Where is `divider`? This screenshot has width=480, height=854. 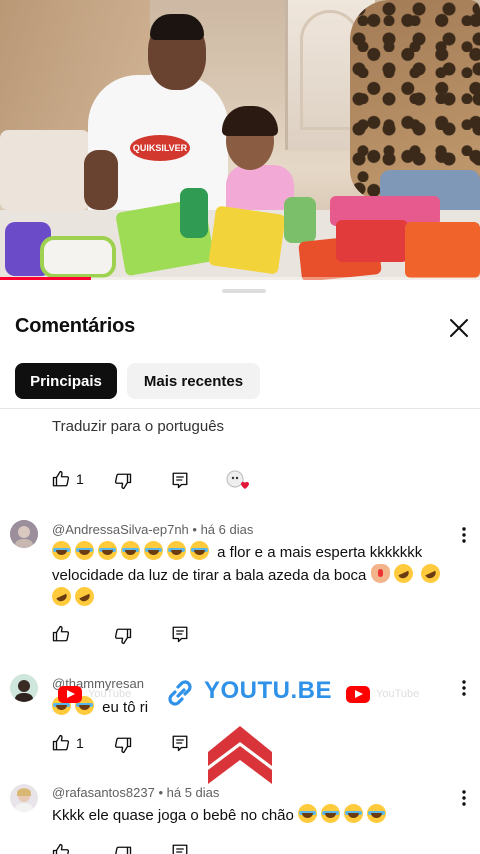
divider is located at coordinates (240, 408).